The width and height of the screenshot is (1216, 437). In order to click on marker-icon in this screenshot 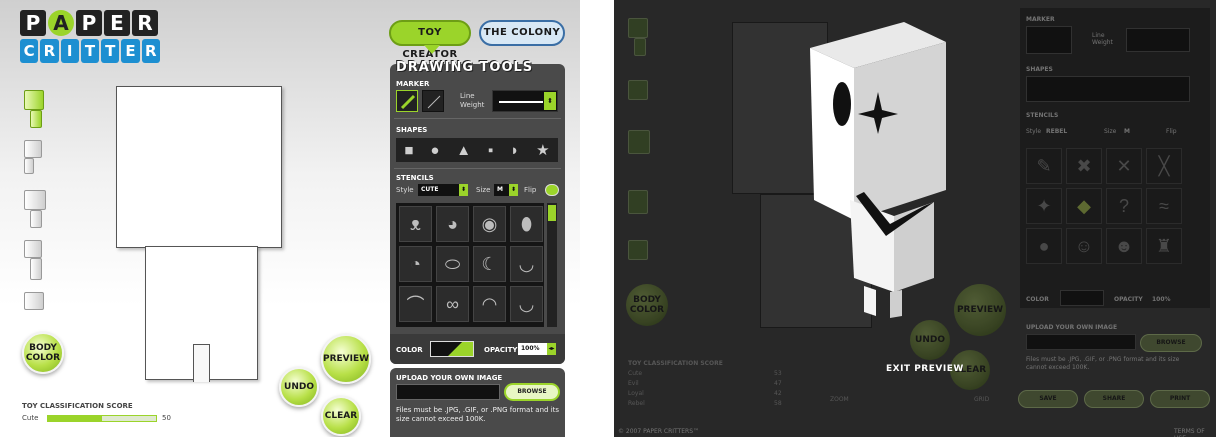, I will do `click(408, 102)`.